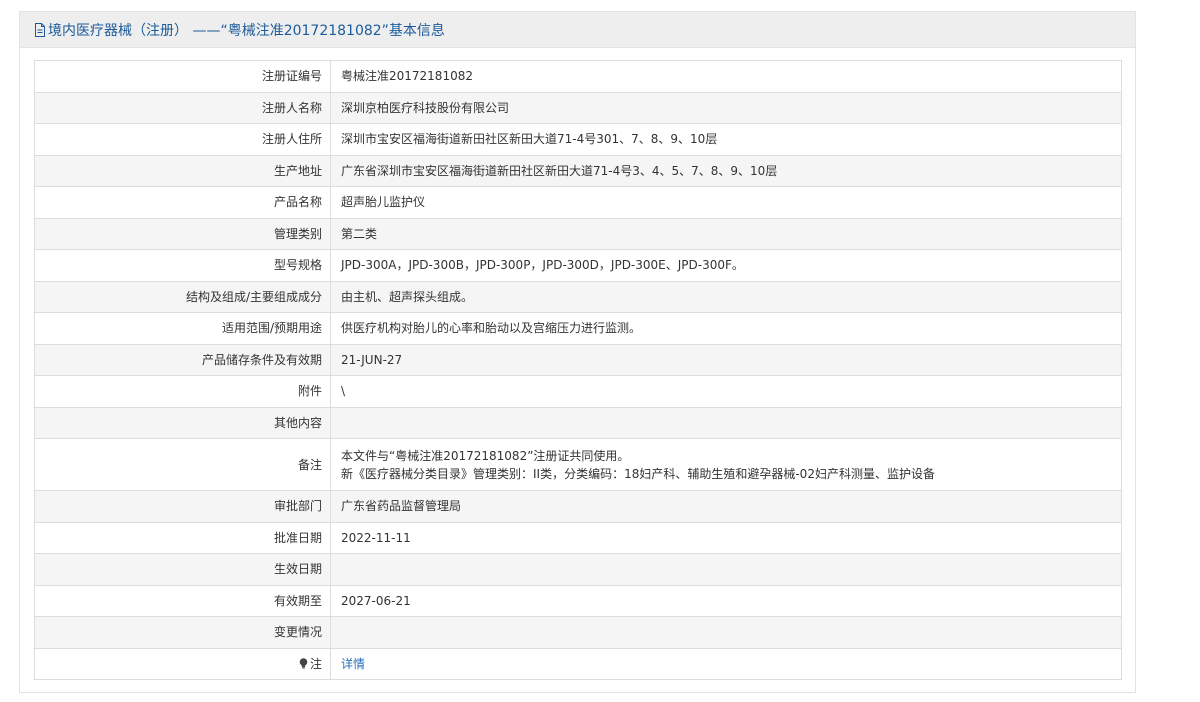  Describe the element at coordinates (182, 506) in the screenshot. I see `row-label: 审批部门` at that location.